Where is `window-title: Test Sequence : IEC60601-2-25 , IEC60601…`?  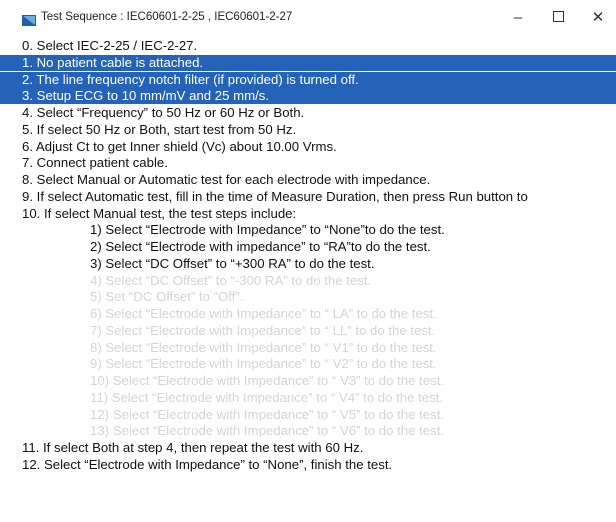 window-title: Test Sequence : IEC60601-2-25 , IEC60601… is located at coordinates (167, 17).